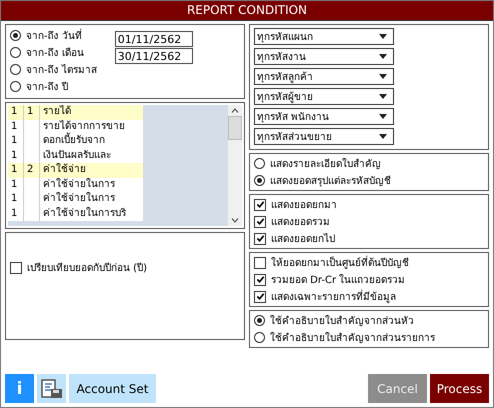 Image resolution: width=494 pixels, height=408 pixels. I want to click on table-cell: ดอกเบี้ยรับจาก, so click(91, 141).